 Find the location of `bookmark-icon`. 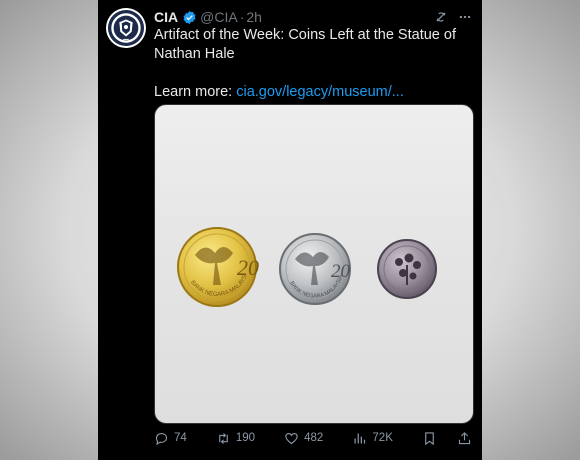

bookmark-icon is located at coordinates (429, 438).